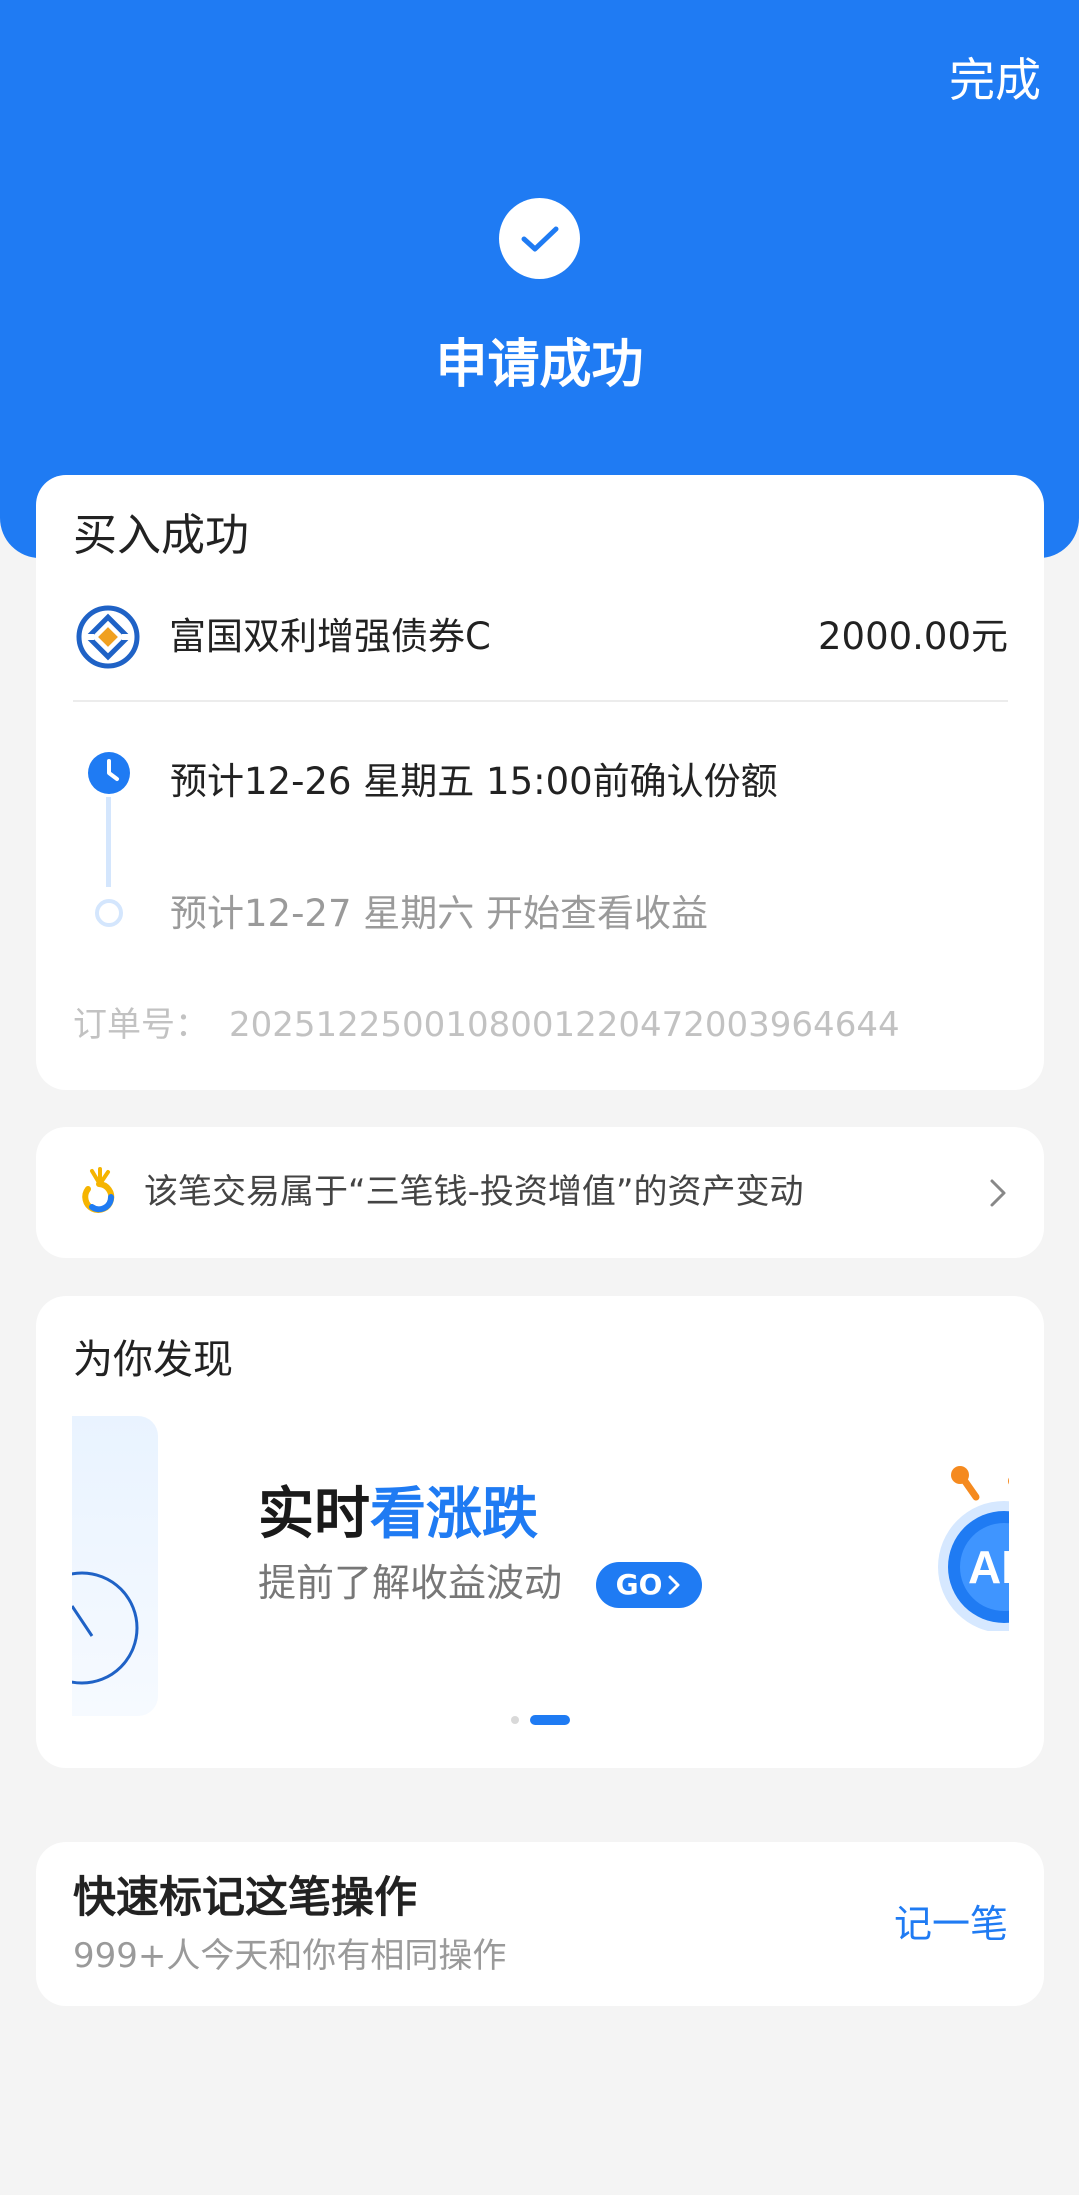 The height and width of the screenshot is (2195, 1079). I want to click on previous-slide-peek, so click(115, 1566).